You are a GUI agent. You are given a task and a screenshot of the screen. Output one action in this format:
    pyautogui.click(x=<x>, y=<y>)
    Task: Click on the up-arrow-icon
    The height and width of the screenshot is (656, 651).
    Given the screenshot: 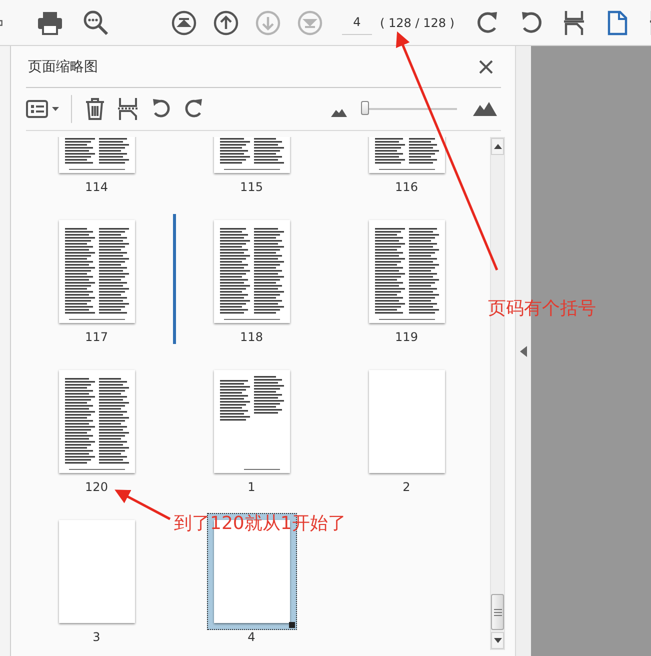 What is the action you would take?
    pyautogui.click(x=498, y=146)
    